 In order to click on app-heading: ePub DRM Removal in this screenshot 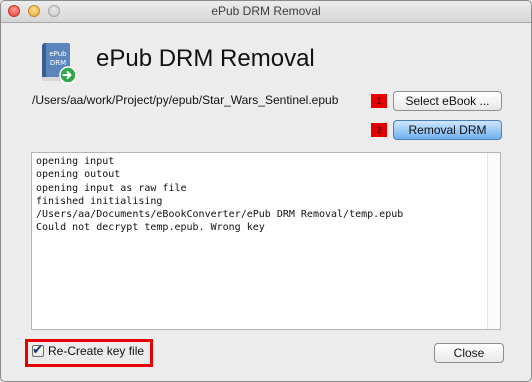, I will do `click(205, 58)`.